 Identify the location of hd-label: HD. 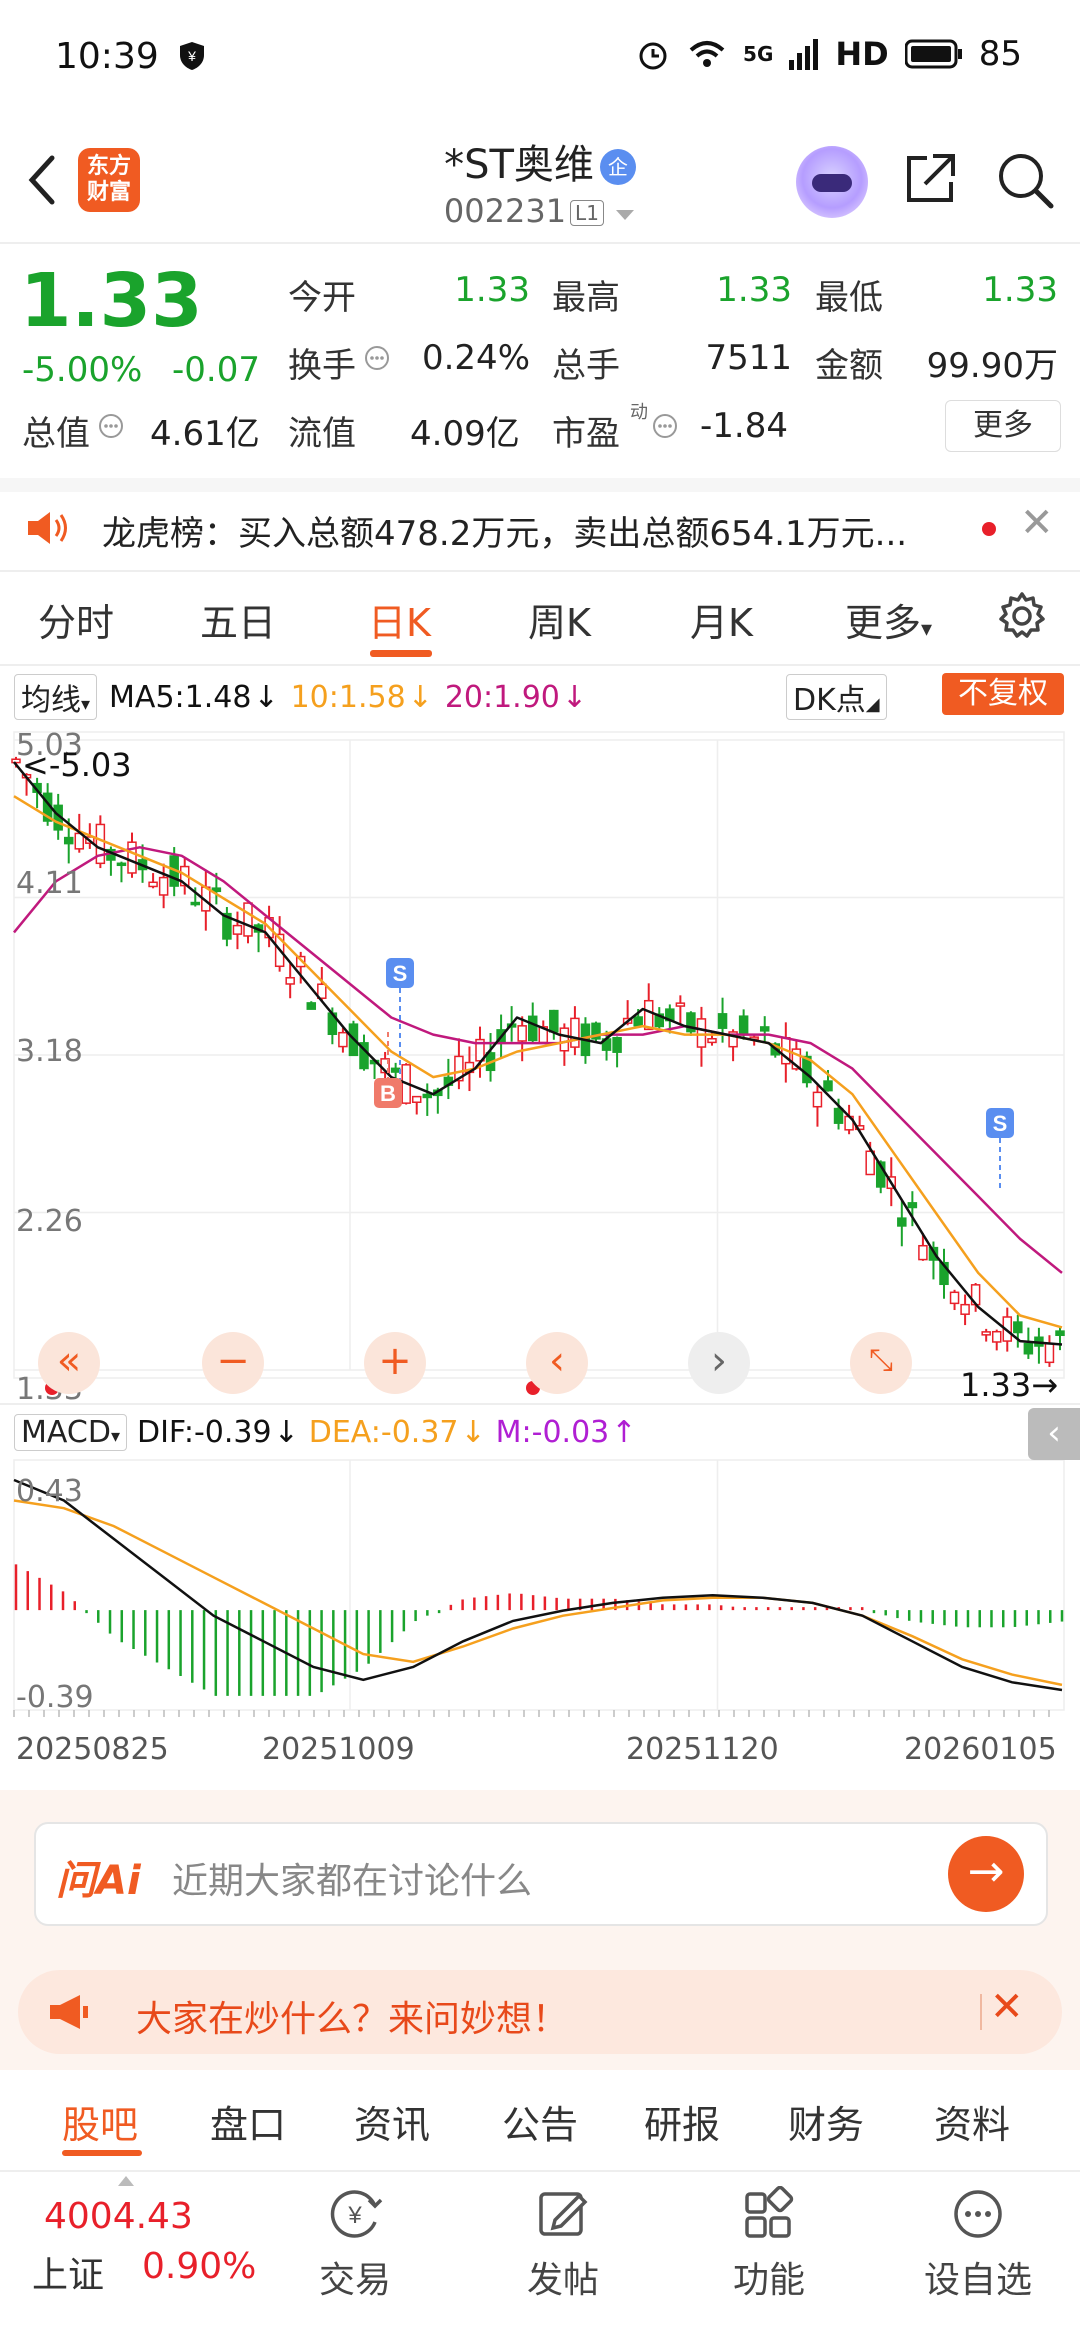
(862, 54).